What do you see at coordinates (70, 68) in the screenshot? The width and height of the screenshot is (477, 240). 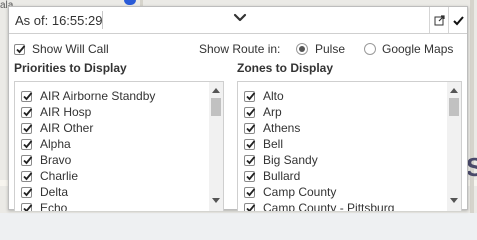 I see `priorities-title: Priorities to Display` at bounding box center [70, 68].